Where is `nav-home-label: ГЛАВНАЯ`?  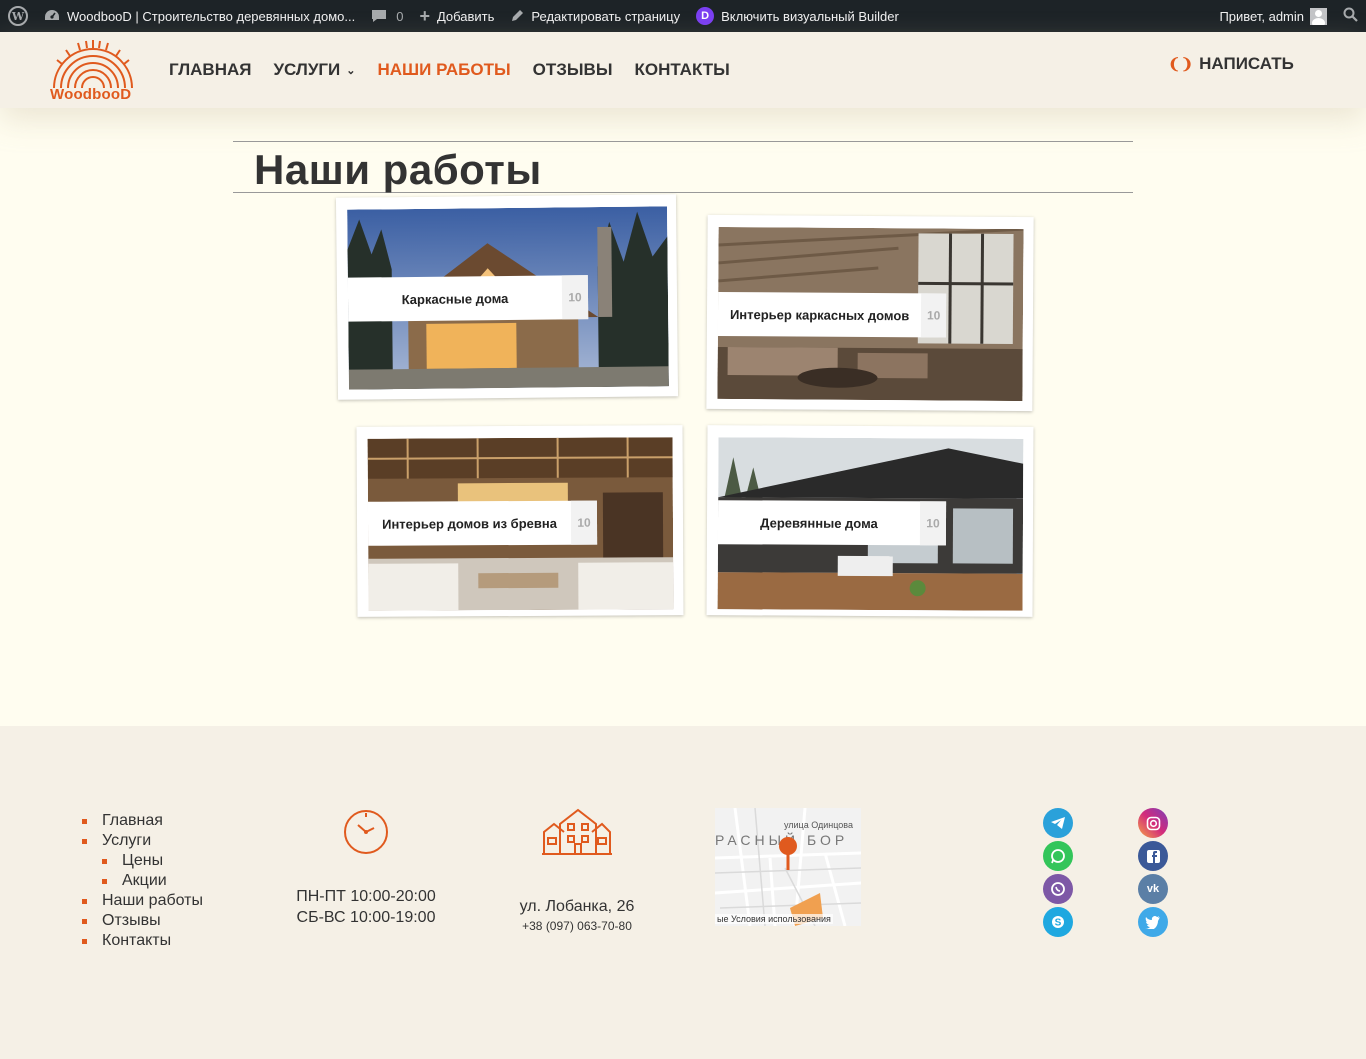
nav-home-label: ГЛАВНАЯ is located at coordinates (210, 69).